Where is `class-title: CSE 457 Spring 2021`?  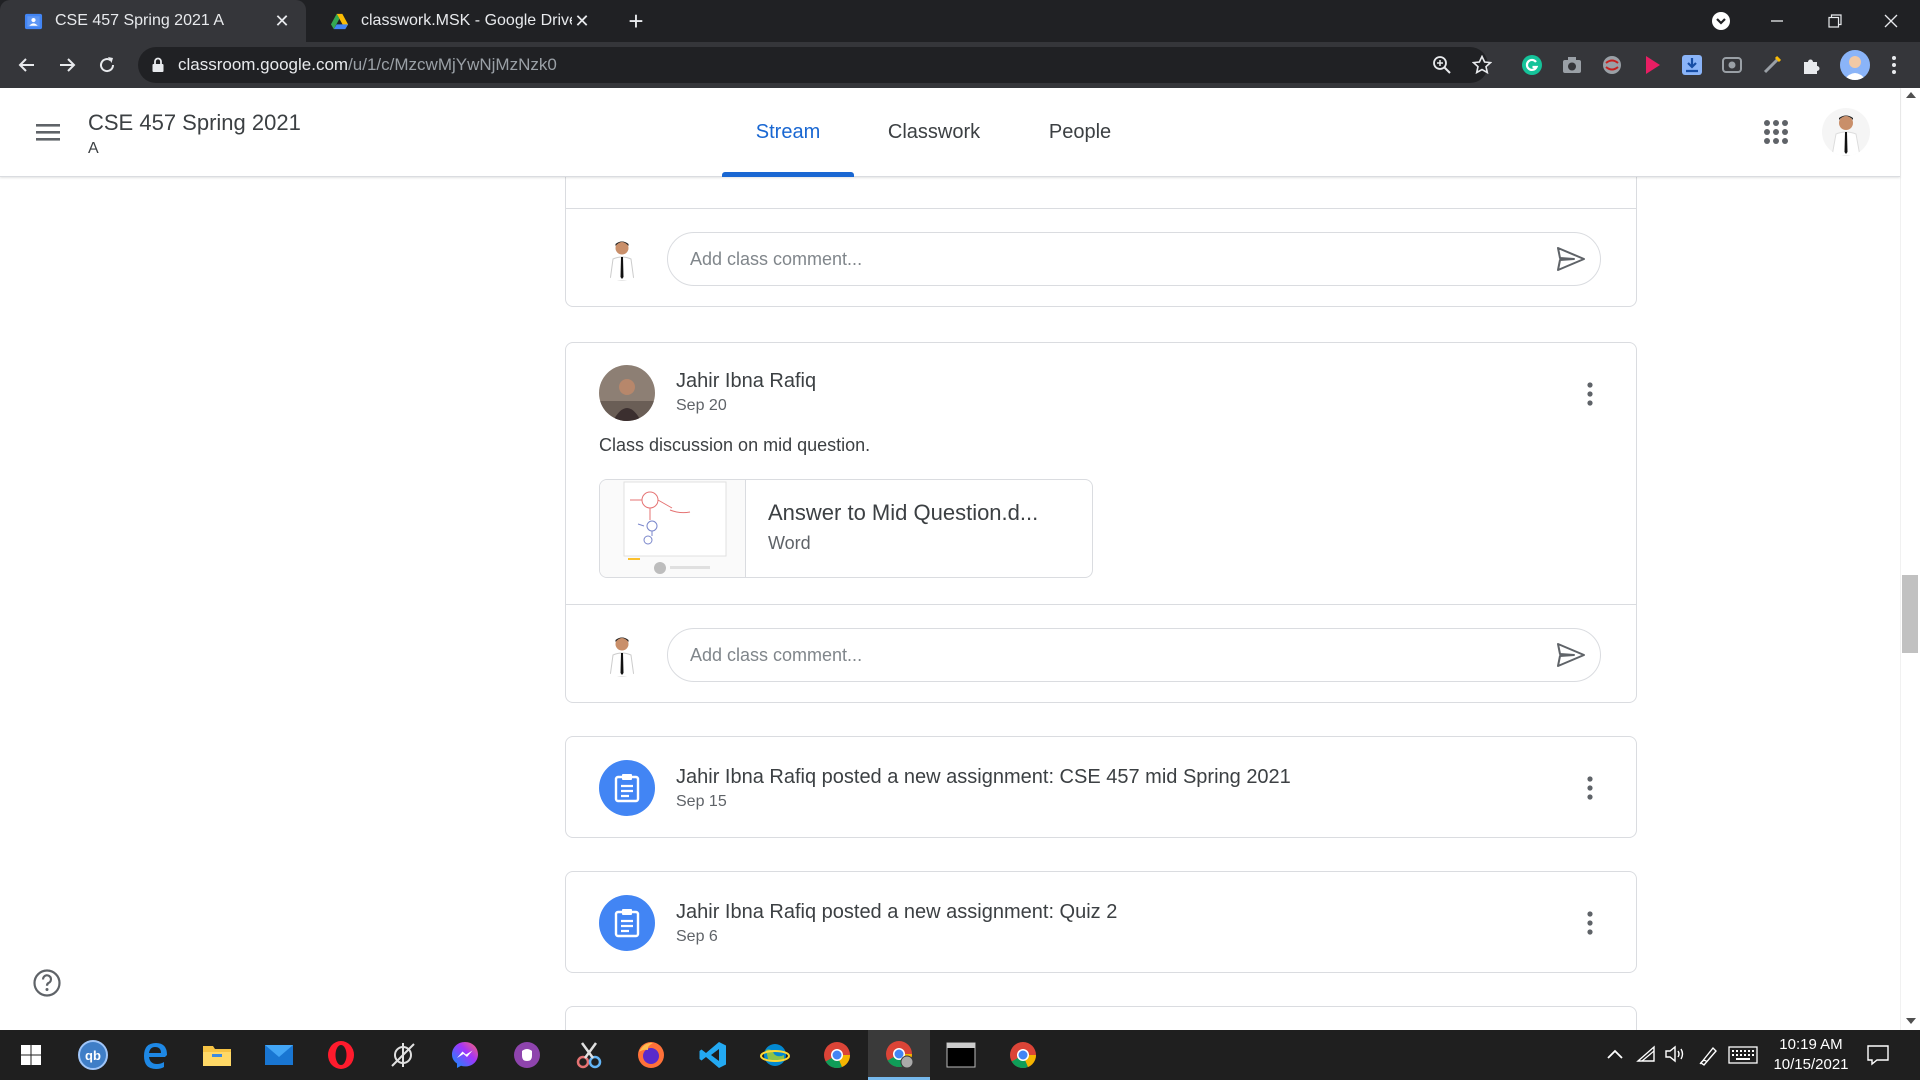
class-title: CSE 457 Spring 2021 is located at coordinates (194, 123).